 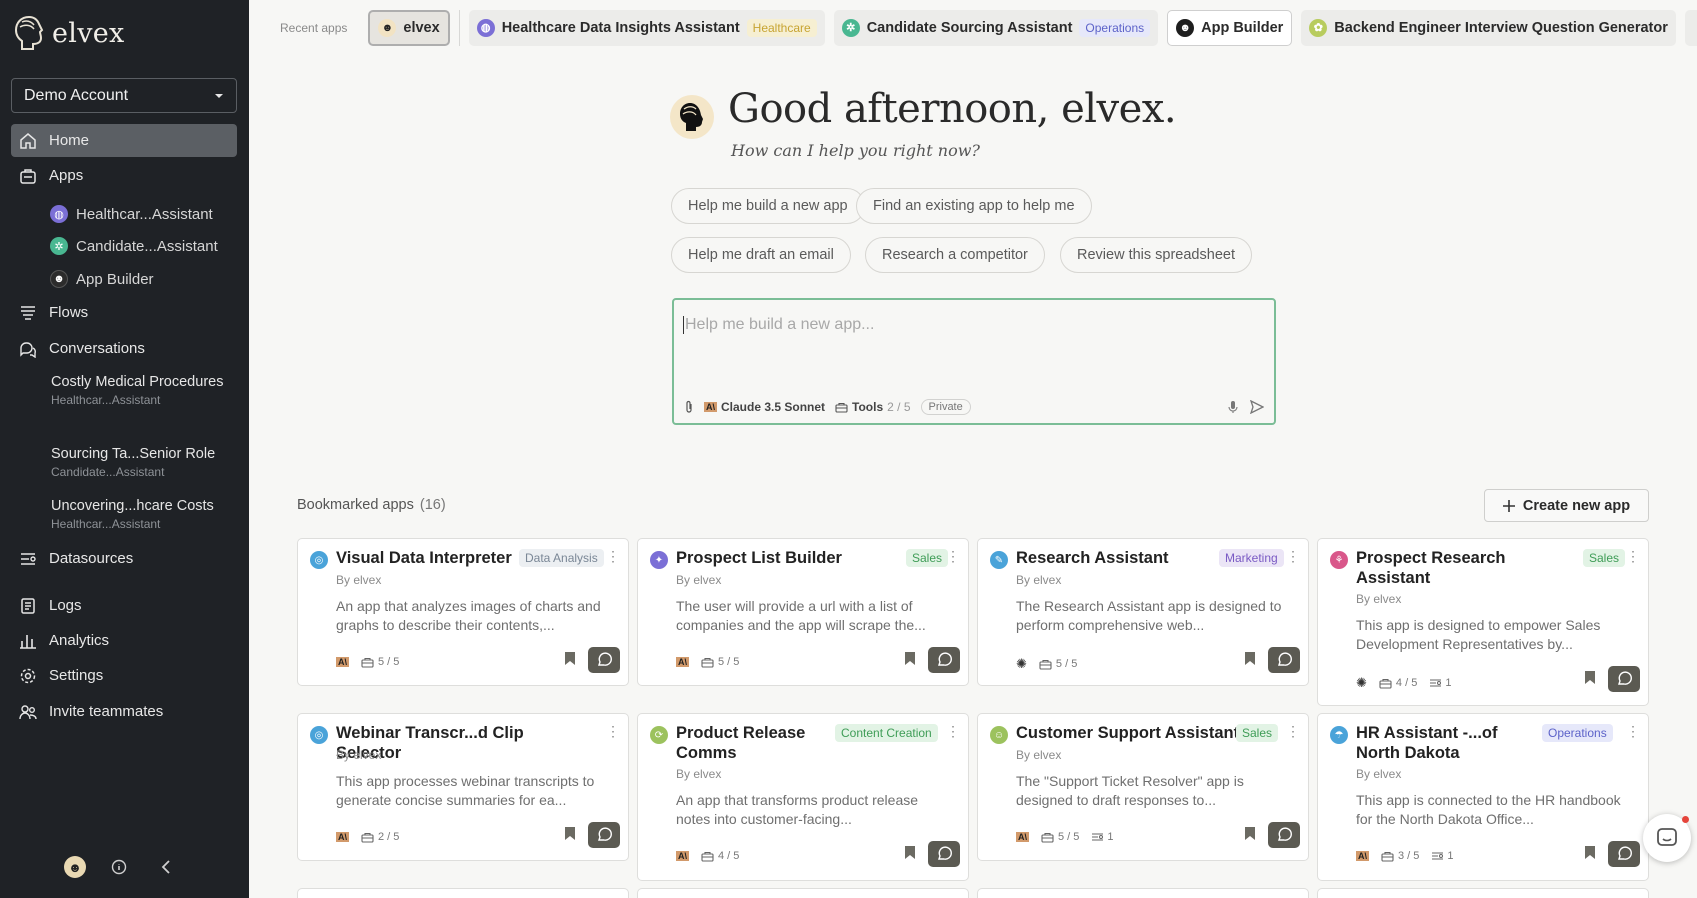 What do you see at coordinates (389, 837) in the screenshot?
I see `tools-count-value: 2 / 5` at bounding box center [389, 837].